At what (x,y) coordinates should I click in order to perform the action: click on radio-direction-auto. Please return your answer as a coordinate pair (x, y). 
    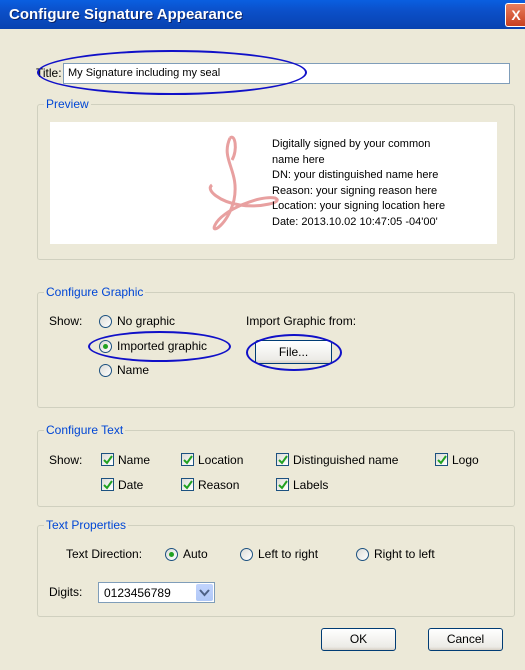
    Looking at the image, I should click on (171, 554).